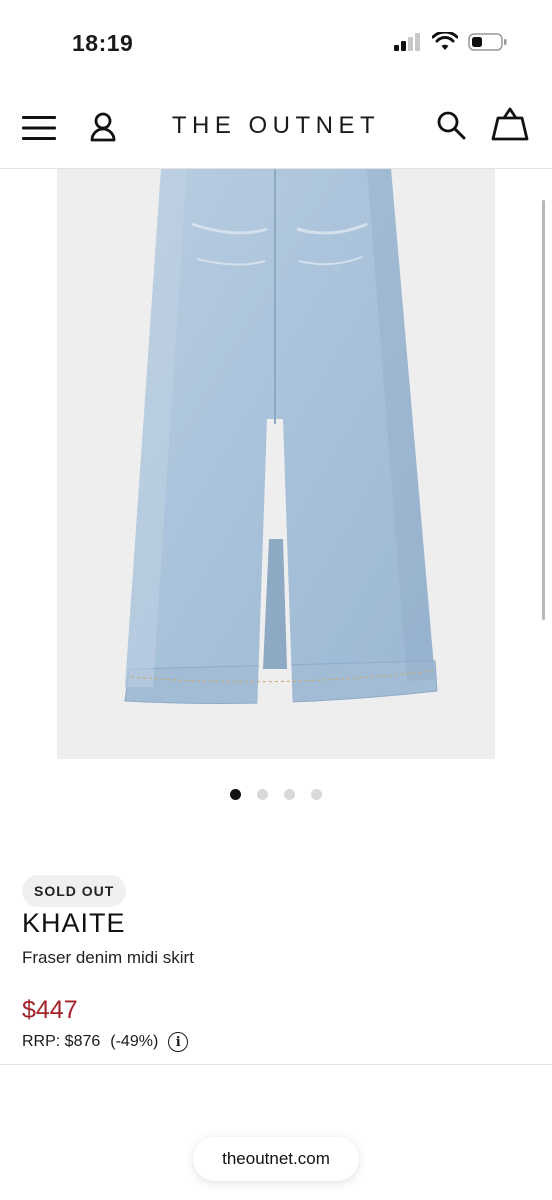 The width and height of the screenshot is (552, 1200). What do you see at coordinates (108, 957) in the screenshot?
I see `product-name: Fraser denim midi skirt` at bounding box center [108, 957].